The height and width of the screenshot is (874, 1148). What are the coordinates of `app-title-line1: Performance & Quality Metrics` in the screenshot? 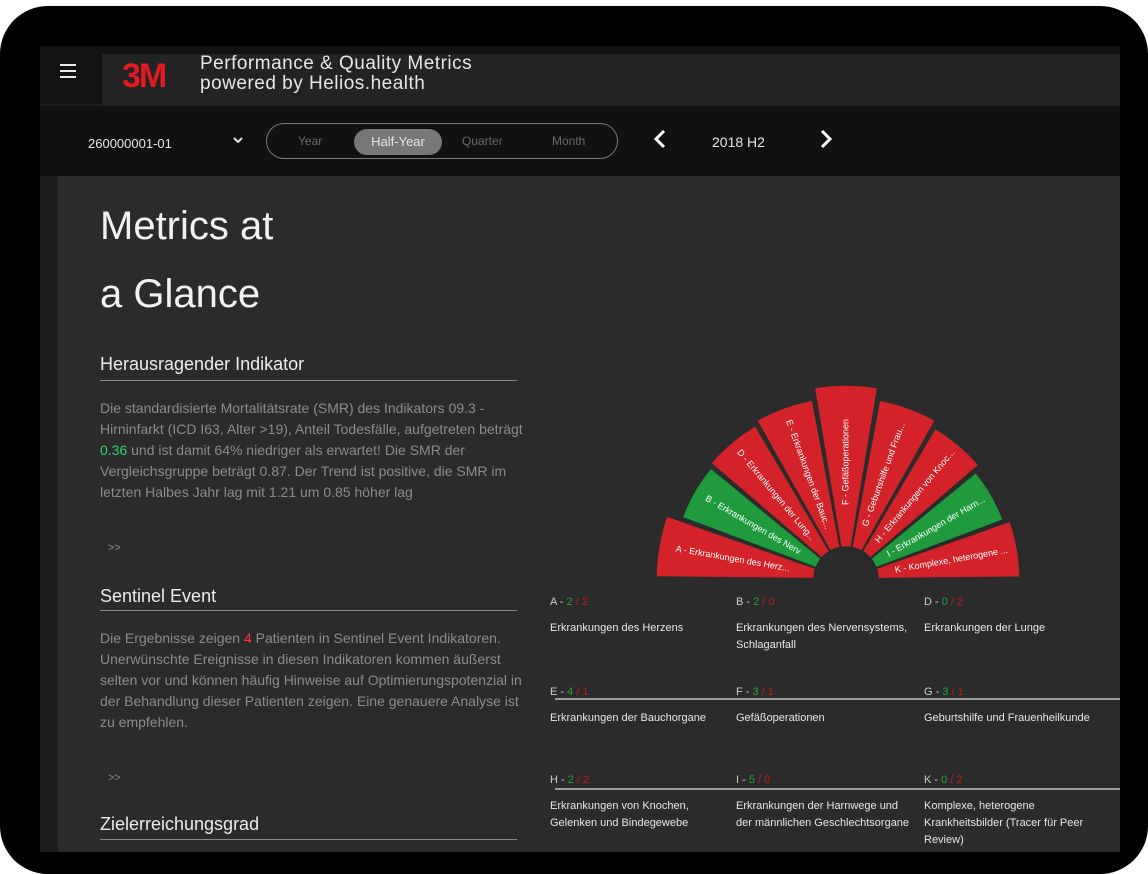 It's located at (336, 63).